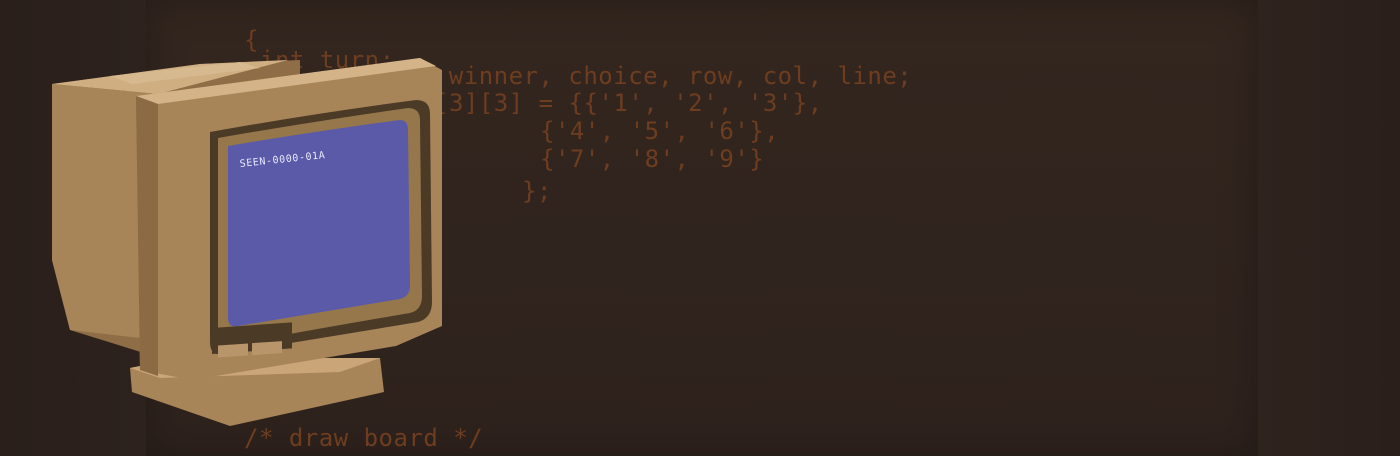 This screenshot has width=1400, height=456. I want to click on code-line-board-row-3: {'7', '8', '9'}, so click(652, 159).